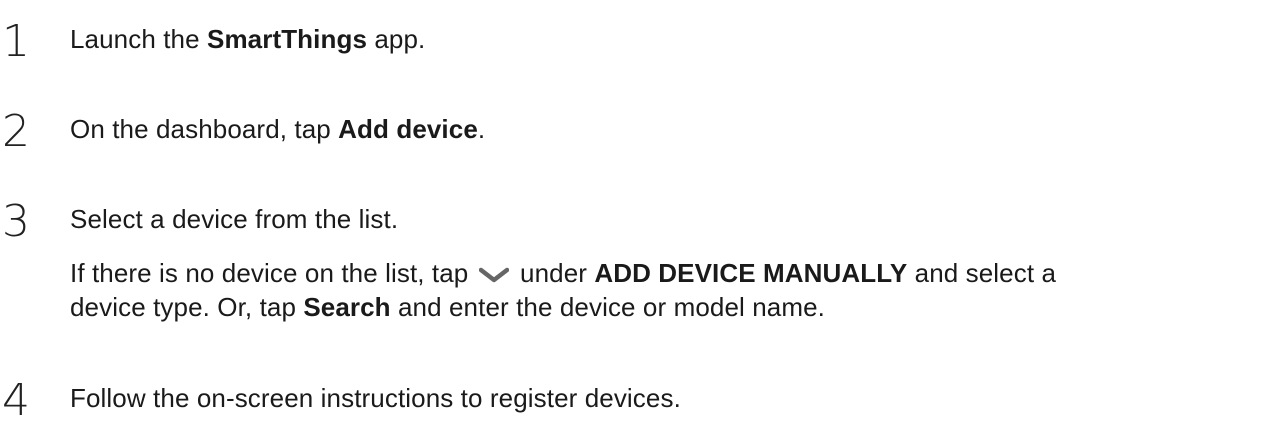 This screenshot has width=1272, height=448. What do you see at coordinates (287, 39) in the screenshot?
I see `app-name: SmartThings` at bounding box center [287, 39].